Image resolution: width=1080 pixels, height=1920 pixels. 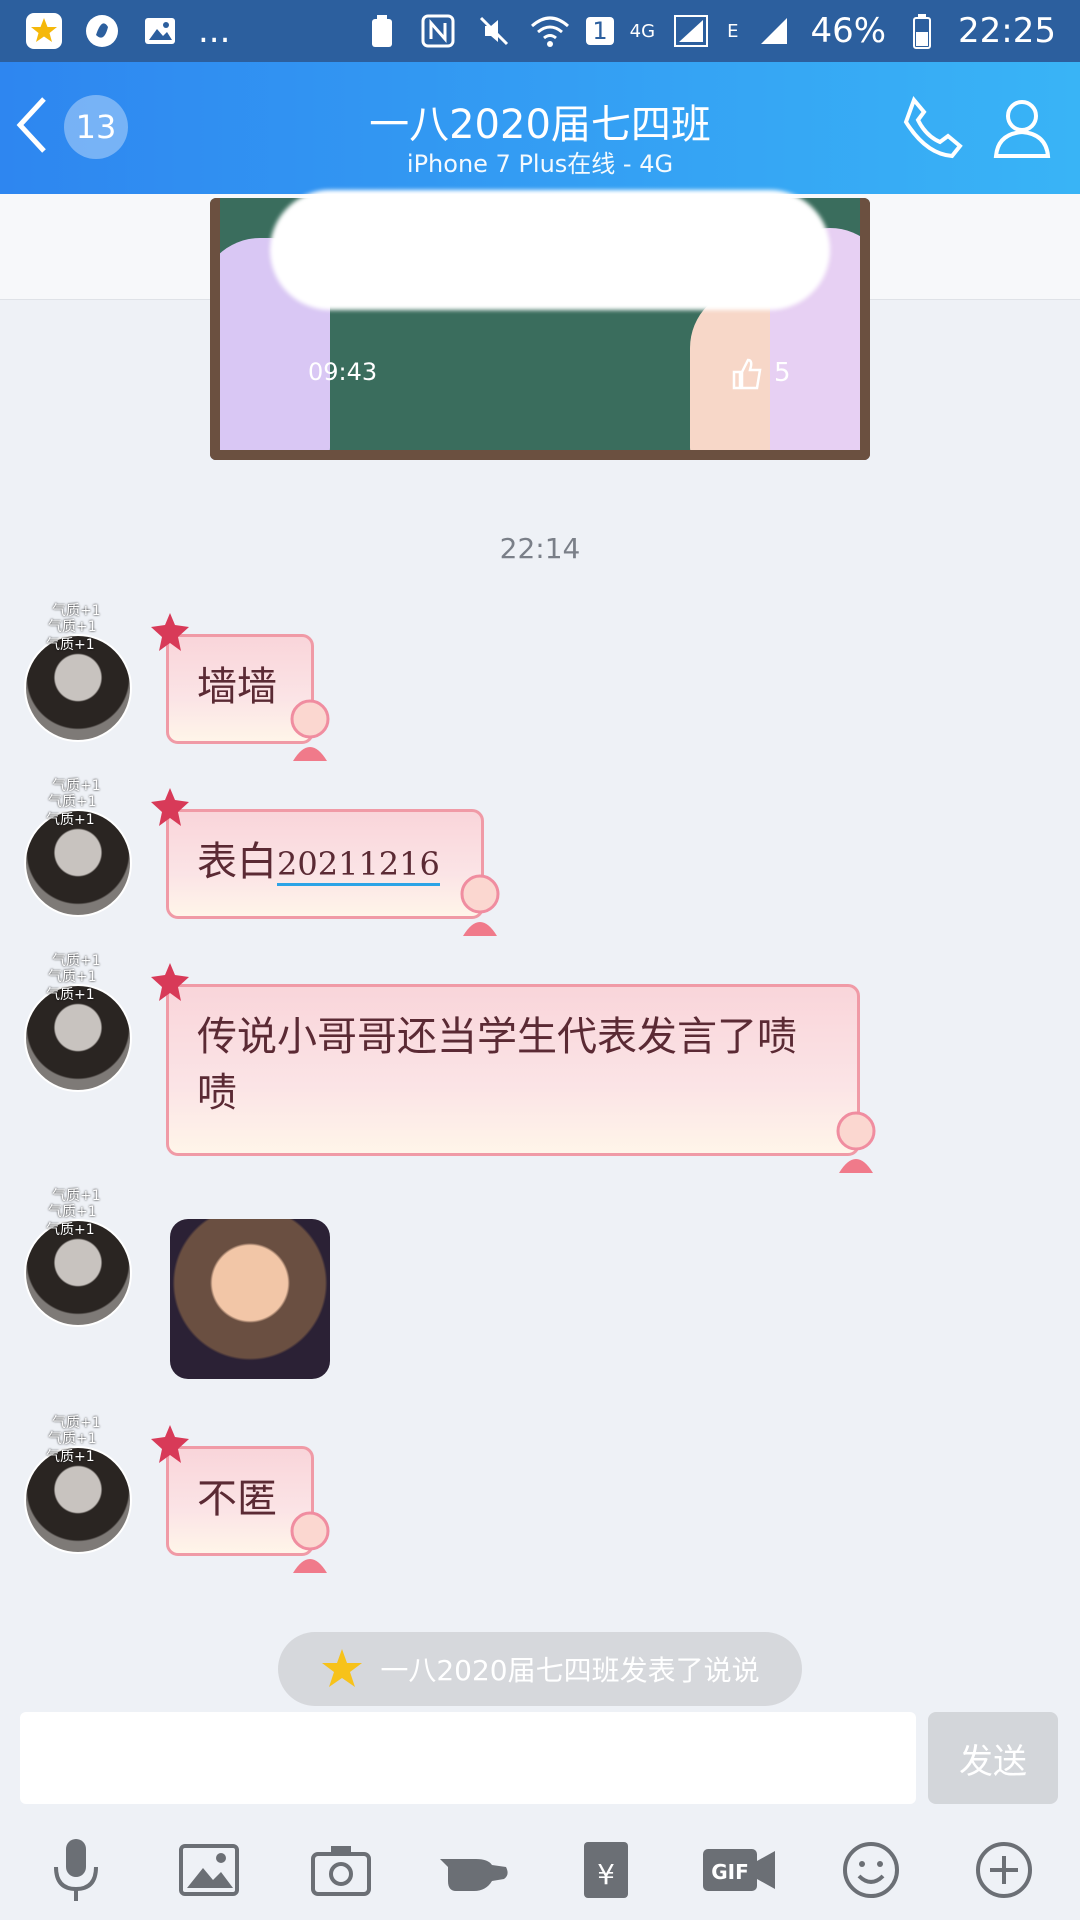 I want to click on time-separator: 22:14, so click(x=540, y=548).